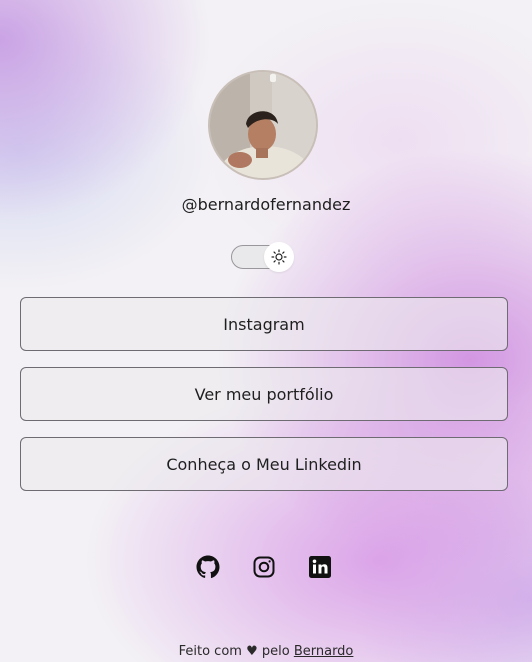  I want to click on button-label: Ver meu portfólio, so click(264, 394).